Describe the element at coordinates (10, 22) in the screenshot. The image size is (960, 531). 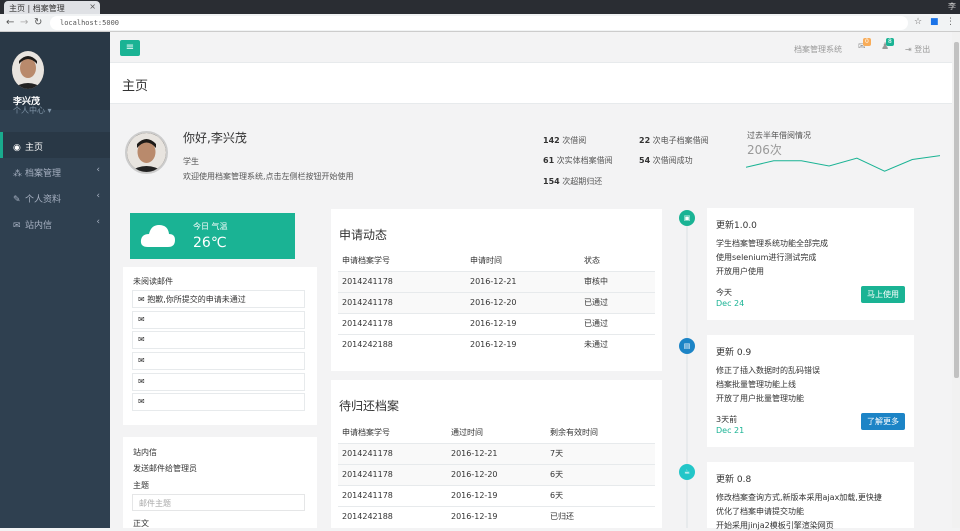
I see `back-icon: ←` at that location.